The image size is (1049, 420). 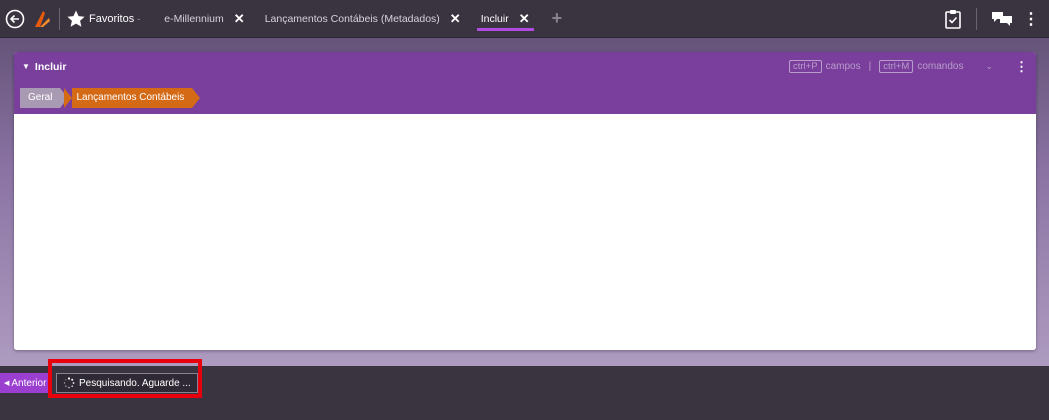 I want to click on top-right-actions: ⋮, so click(x=996, y=18).